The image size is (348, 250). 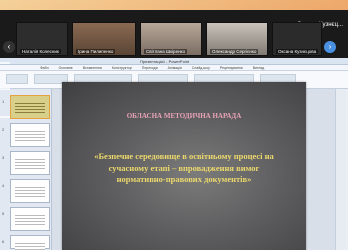 I want to click on participant-name: Наталія Колесник, so click(x=40, y=51).